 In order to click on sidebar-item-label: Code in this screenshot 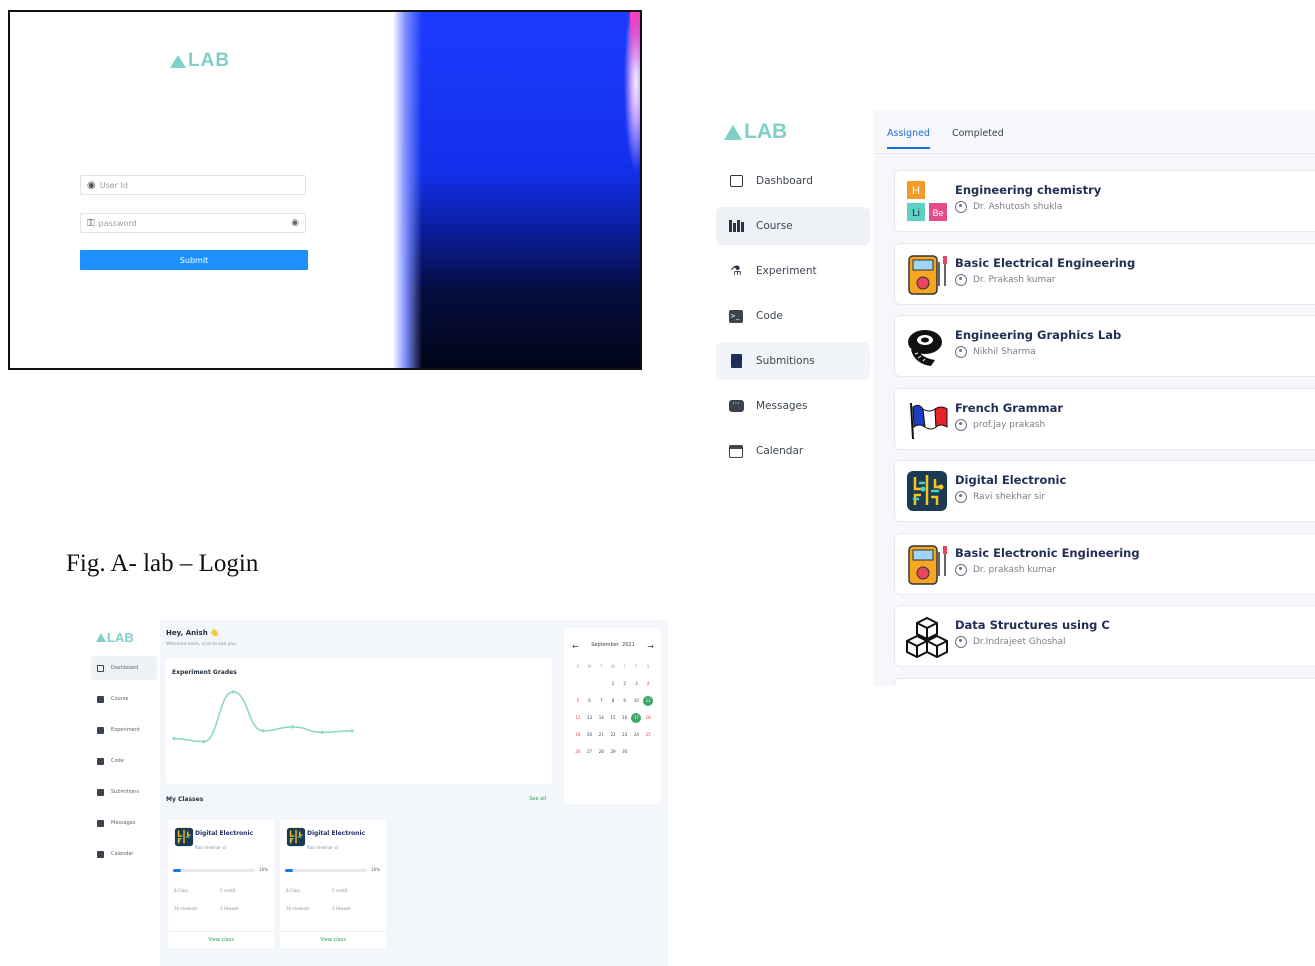, I will do `click(769, 316)`.